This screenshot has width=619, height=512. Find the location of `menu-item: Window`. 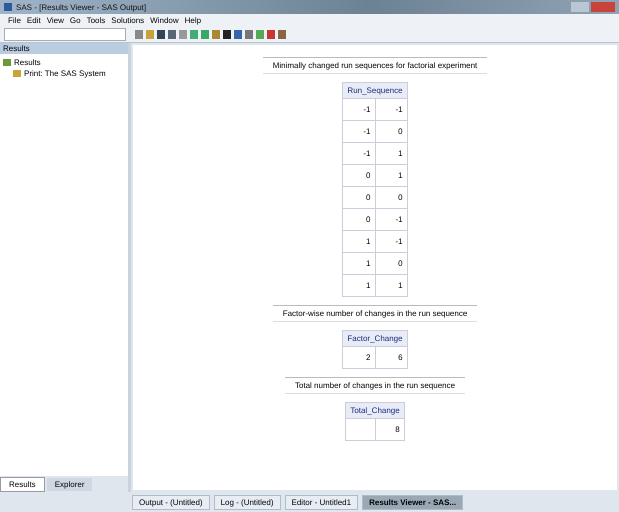

menu-item: Window is located at coordinates (164, 20).